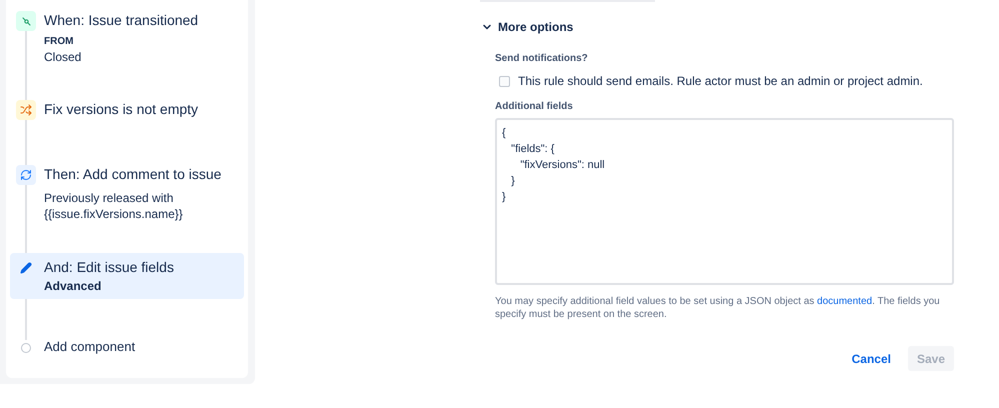  I want to click on rule-step: Add component, so click(127, 347).